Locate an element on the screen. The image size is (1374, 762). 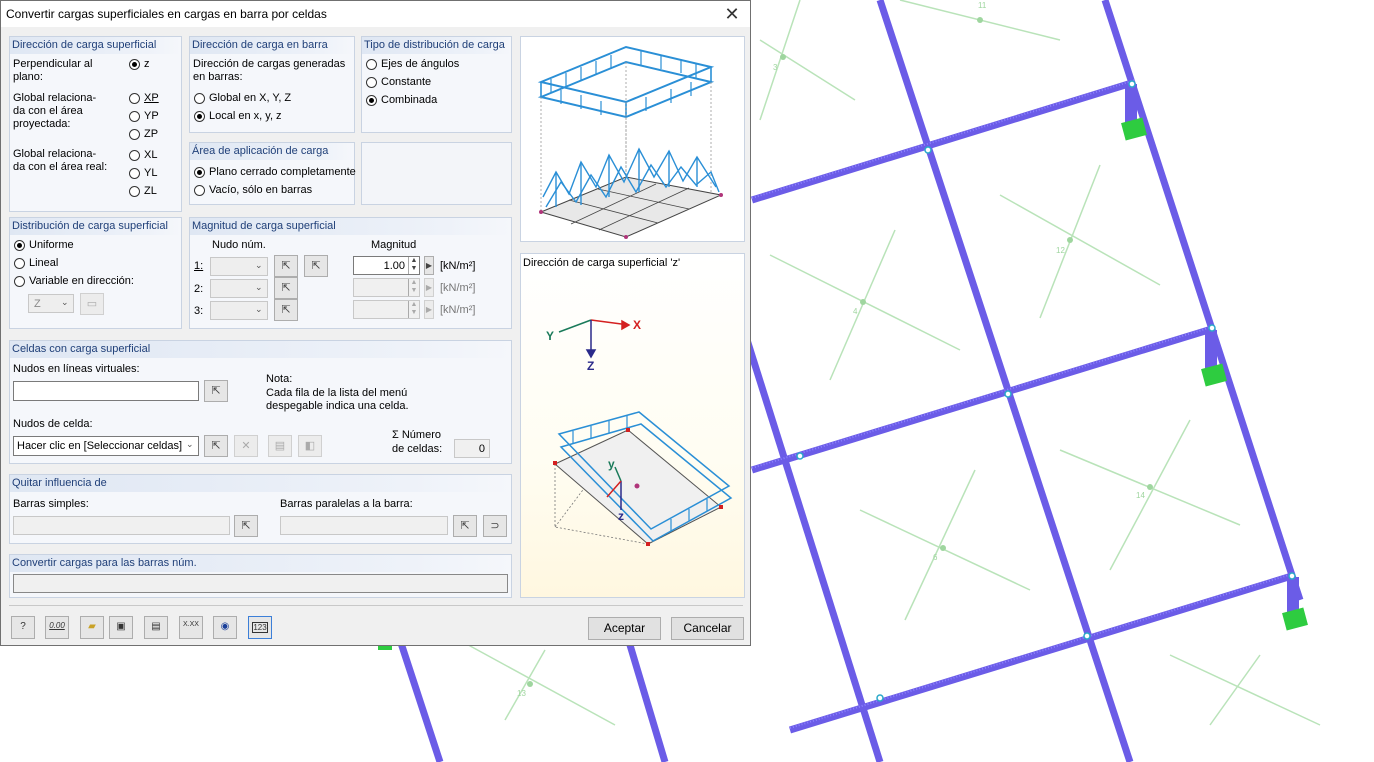
group-header: Dirección de carga en barra is located at coordinates (260, 45).